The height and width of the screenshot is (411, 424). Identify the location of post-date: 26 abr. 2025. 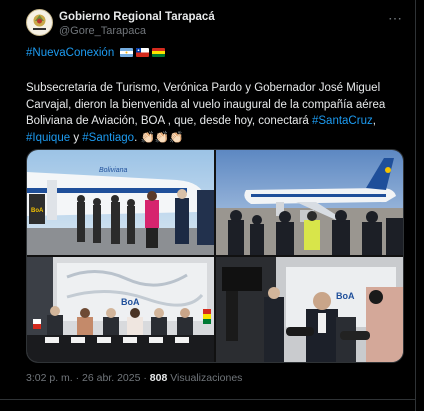
(111, 378).